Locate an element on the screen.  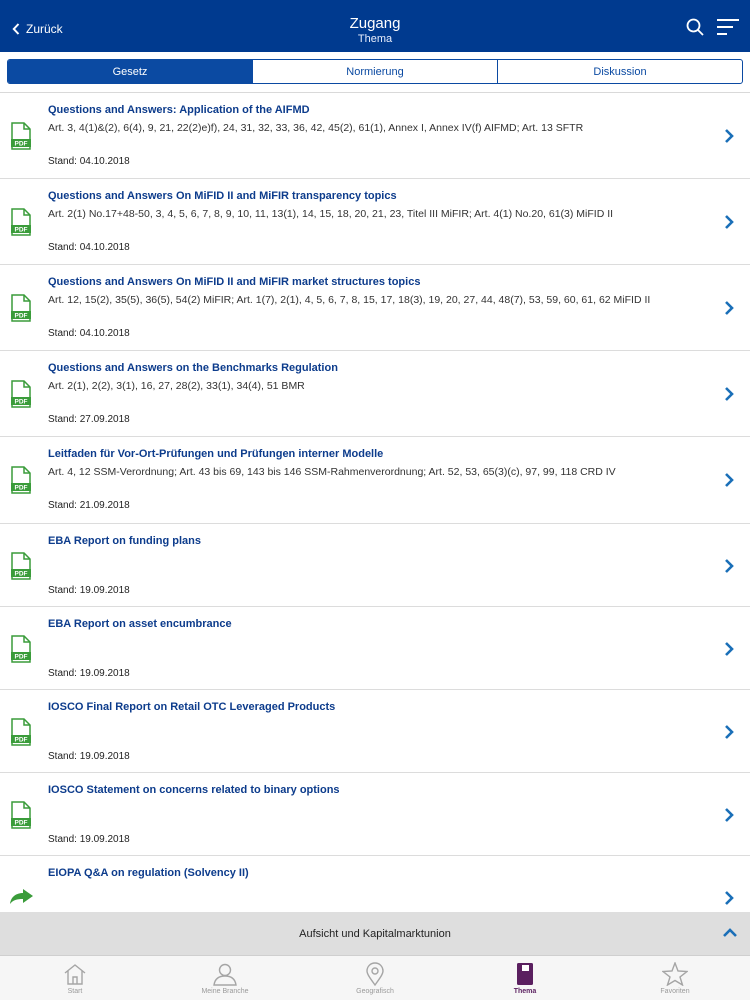
item-title: EBA Report on funding plans is located at coordinates (124, 541).